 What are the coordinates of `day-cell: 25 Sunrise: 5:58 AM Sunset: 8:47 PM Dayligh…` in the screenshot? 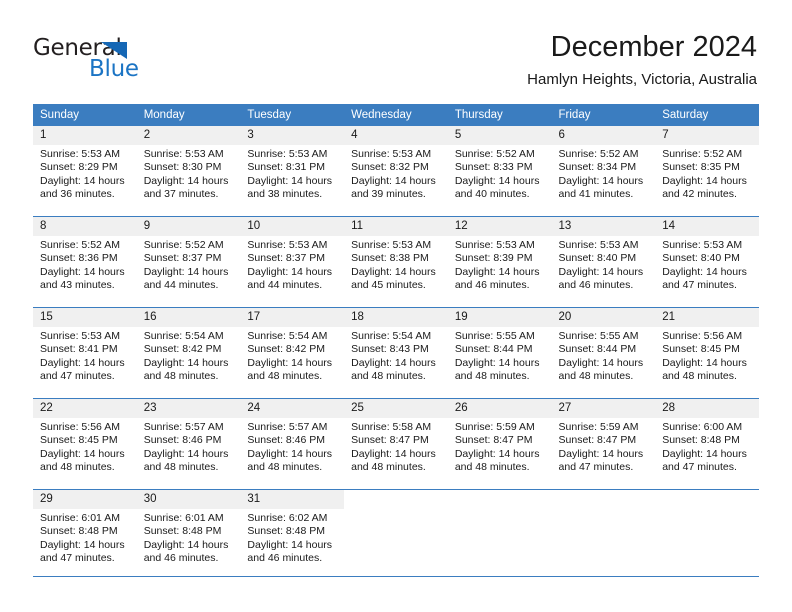 It's located at (396, 444).